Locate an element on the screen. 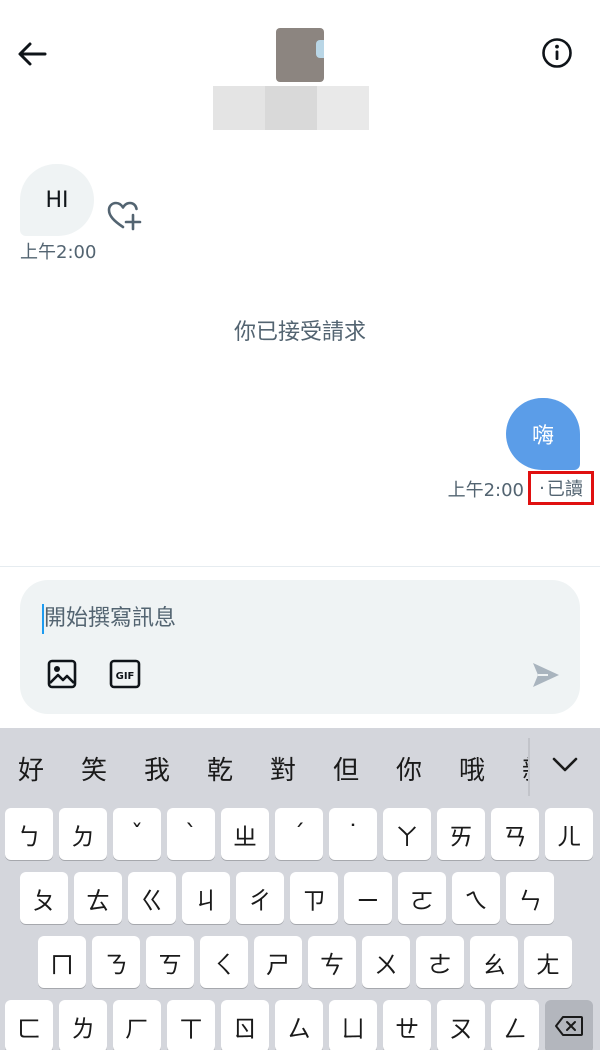  keyboard-key: ㄈ is located at coordinates (29, 1025).